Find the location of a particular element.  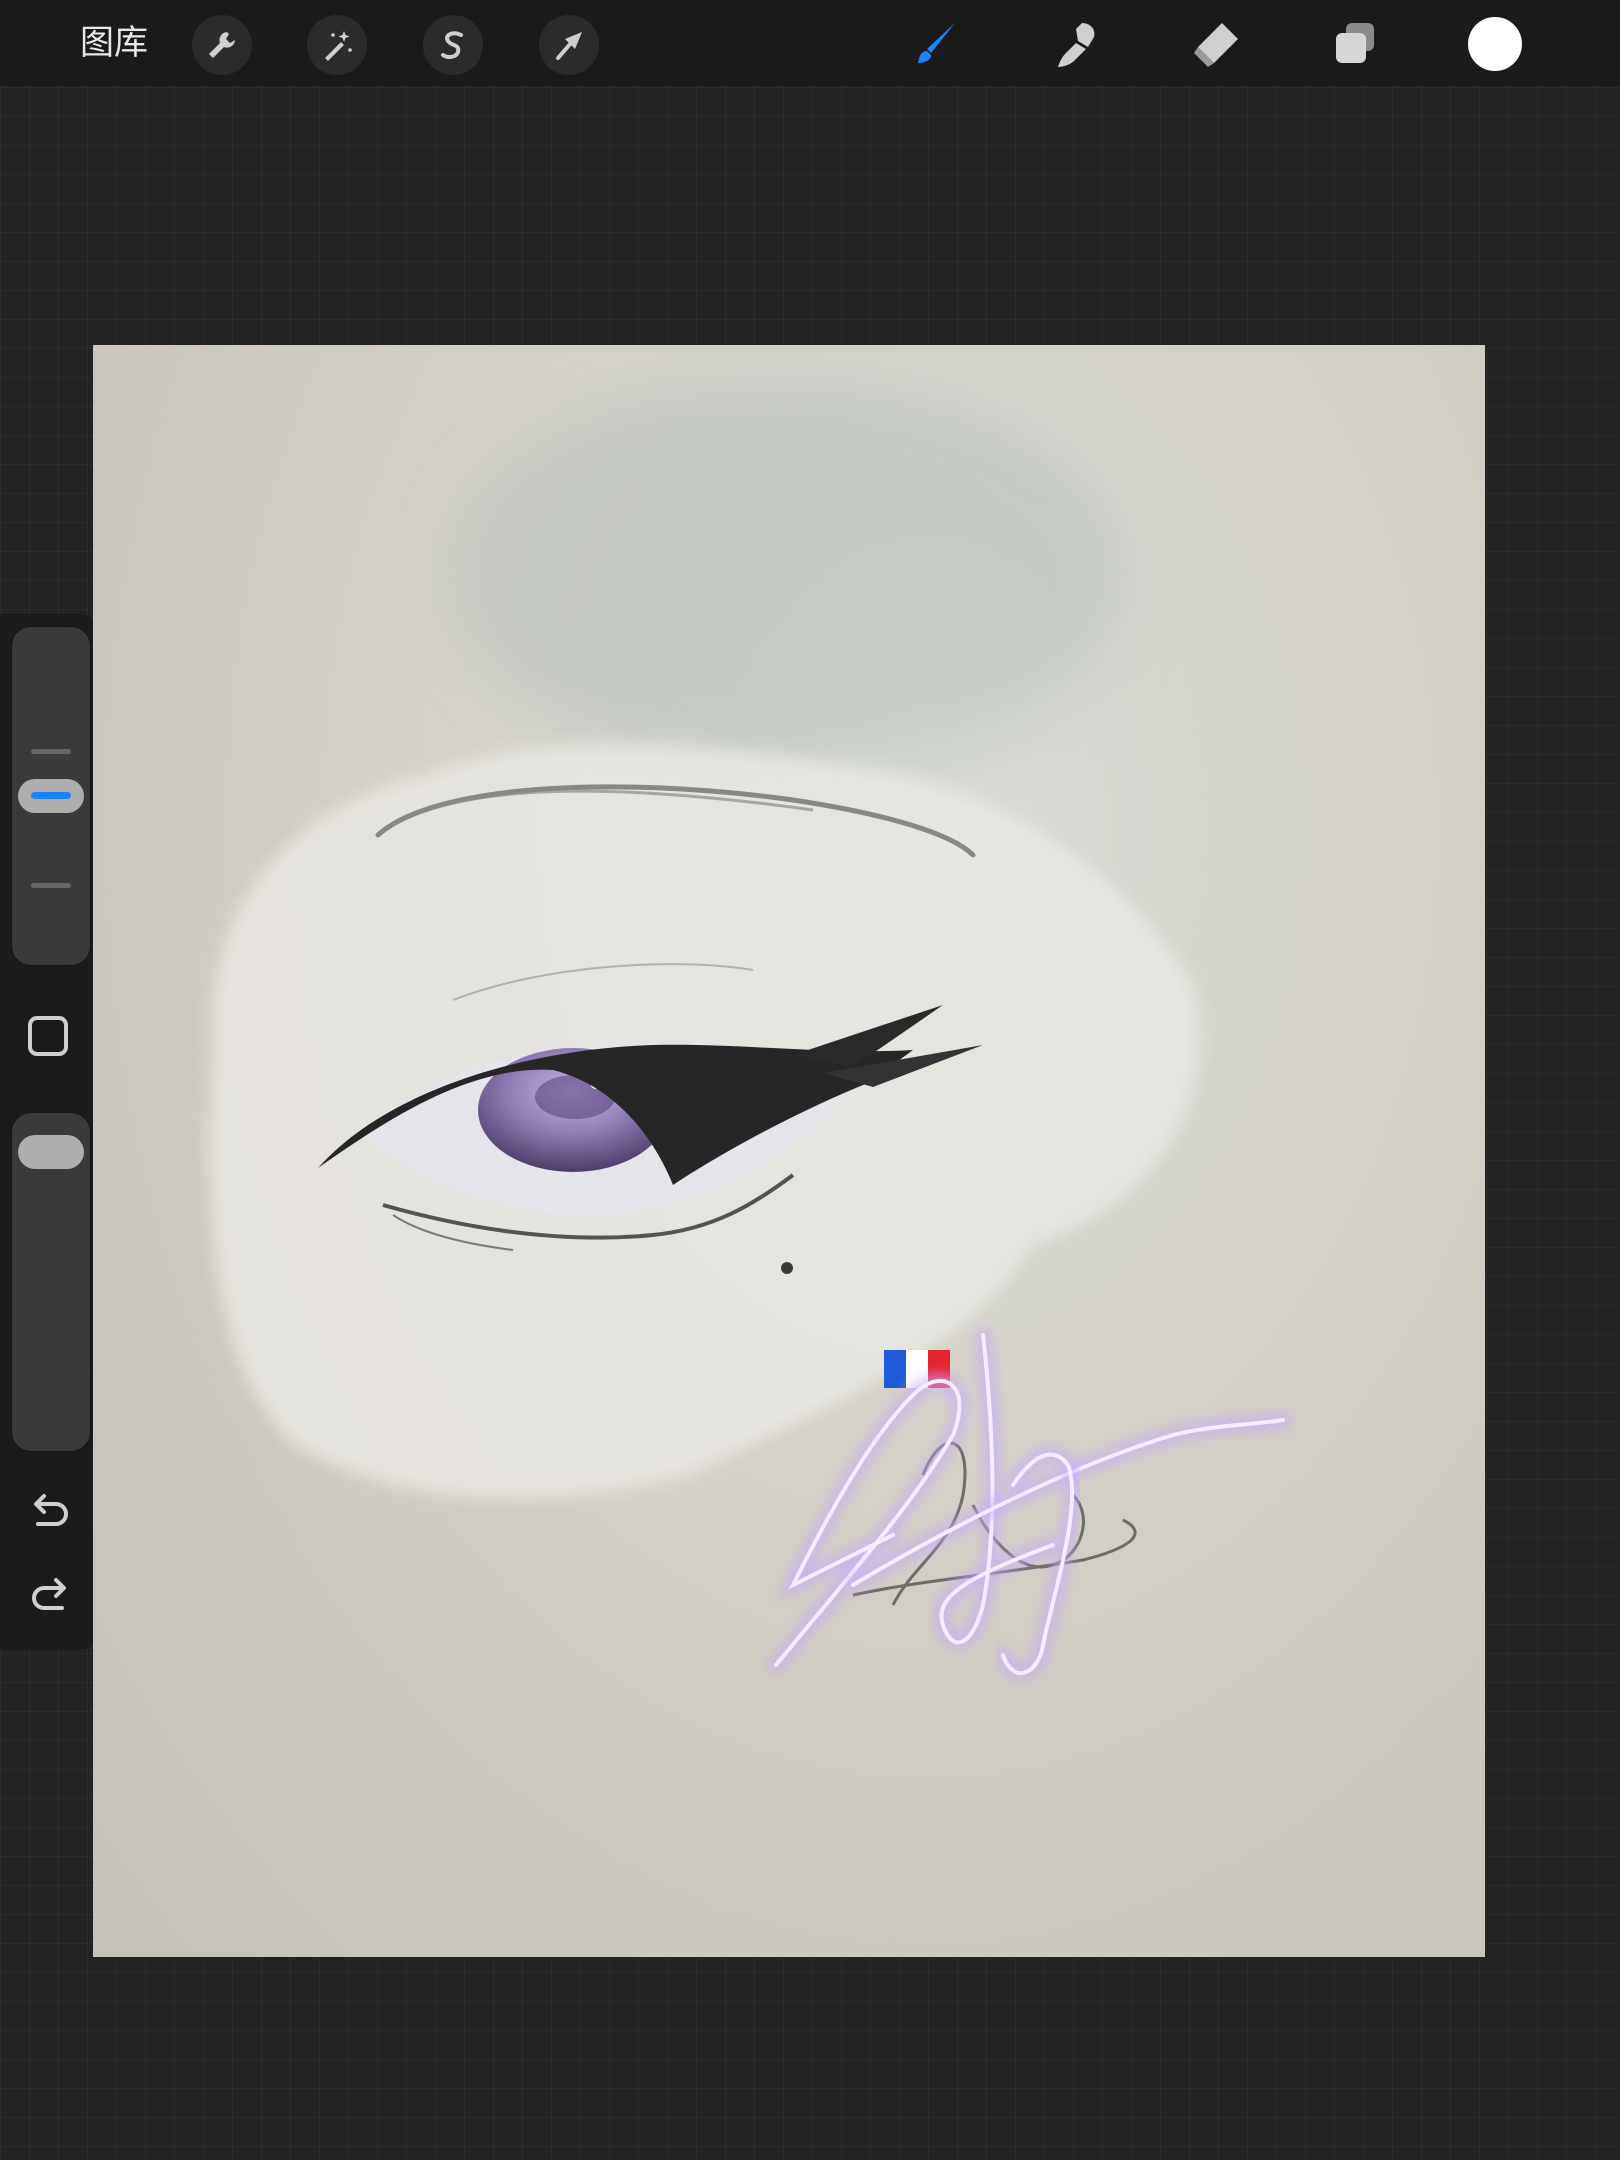

eraser-icon is located at coordinates (1216, 45).